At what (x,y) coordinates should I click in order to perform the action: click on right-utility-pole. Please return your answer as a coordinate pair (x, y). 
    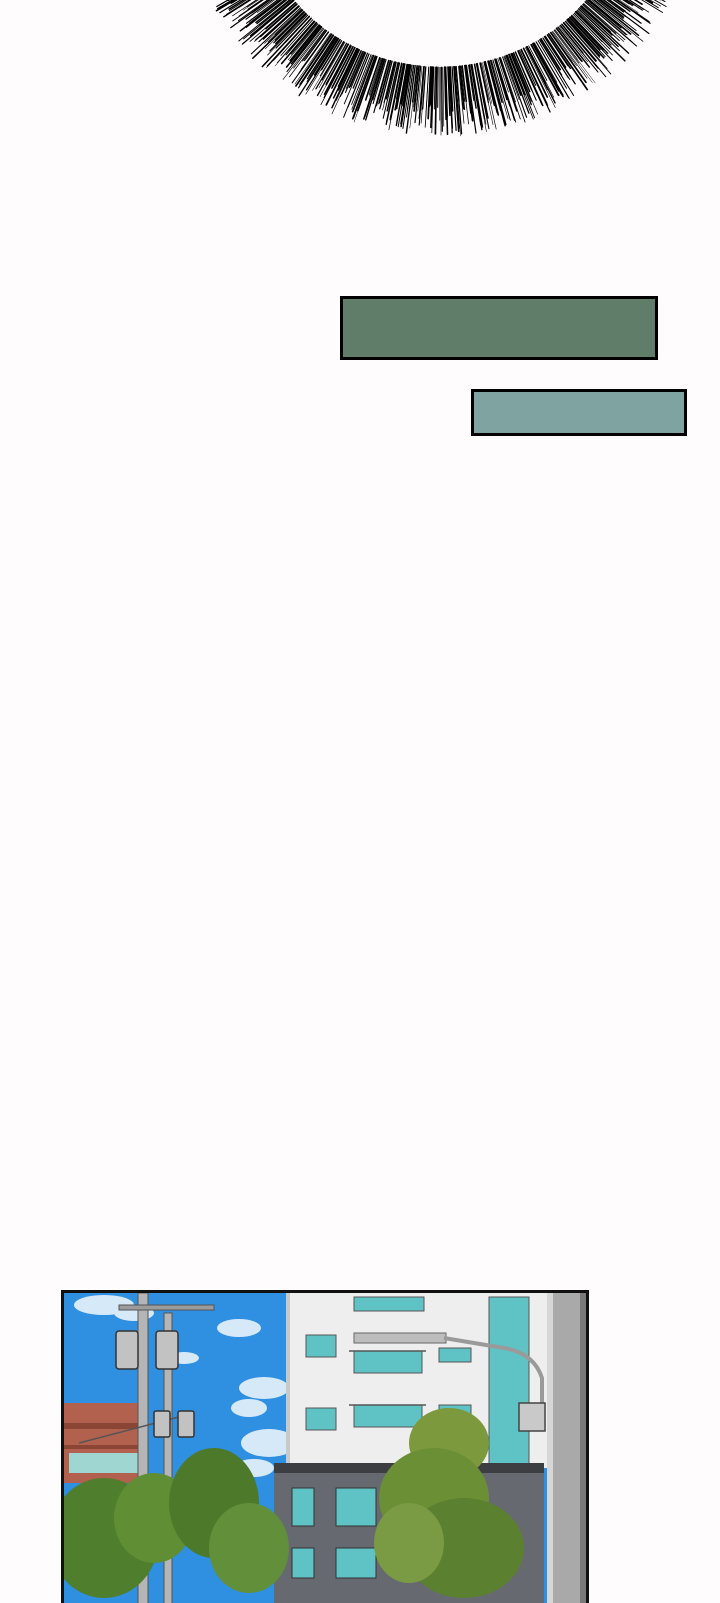
    Looking at the image, I should click on (566, 1448).